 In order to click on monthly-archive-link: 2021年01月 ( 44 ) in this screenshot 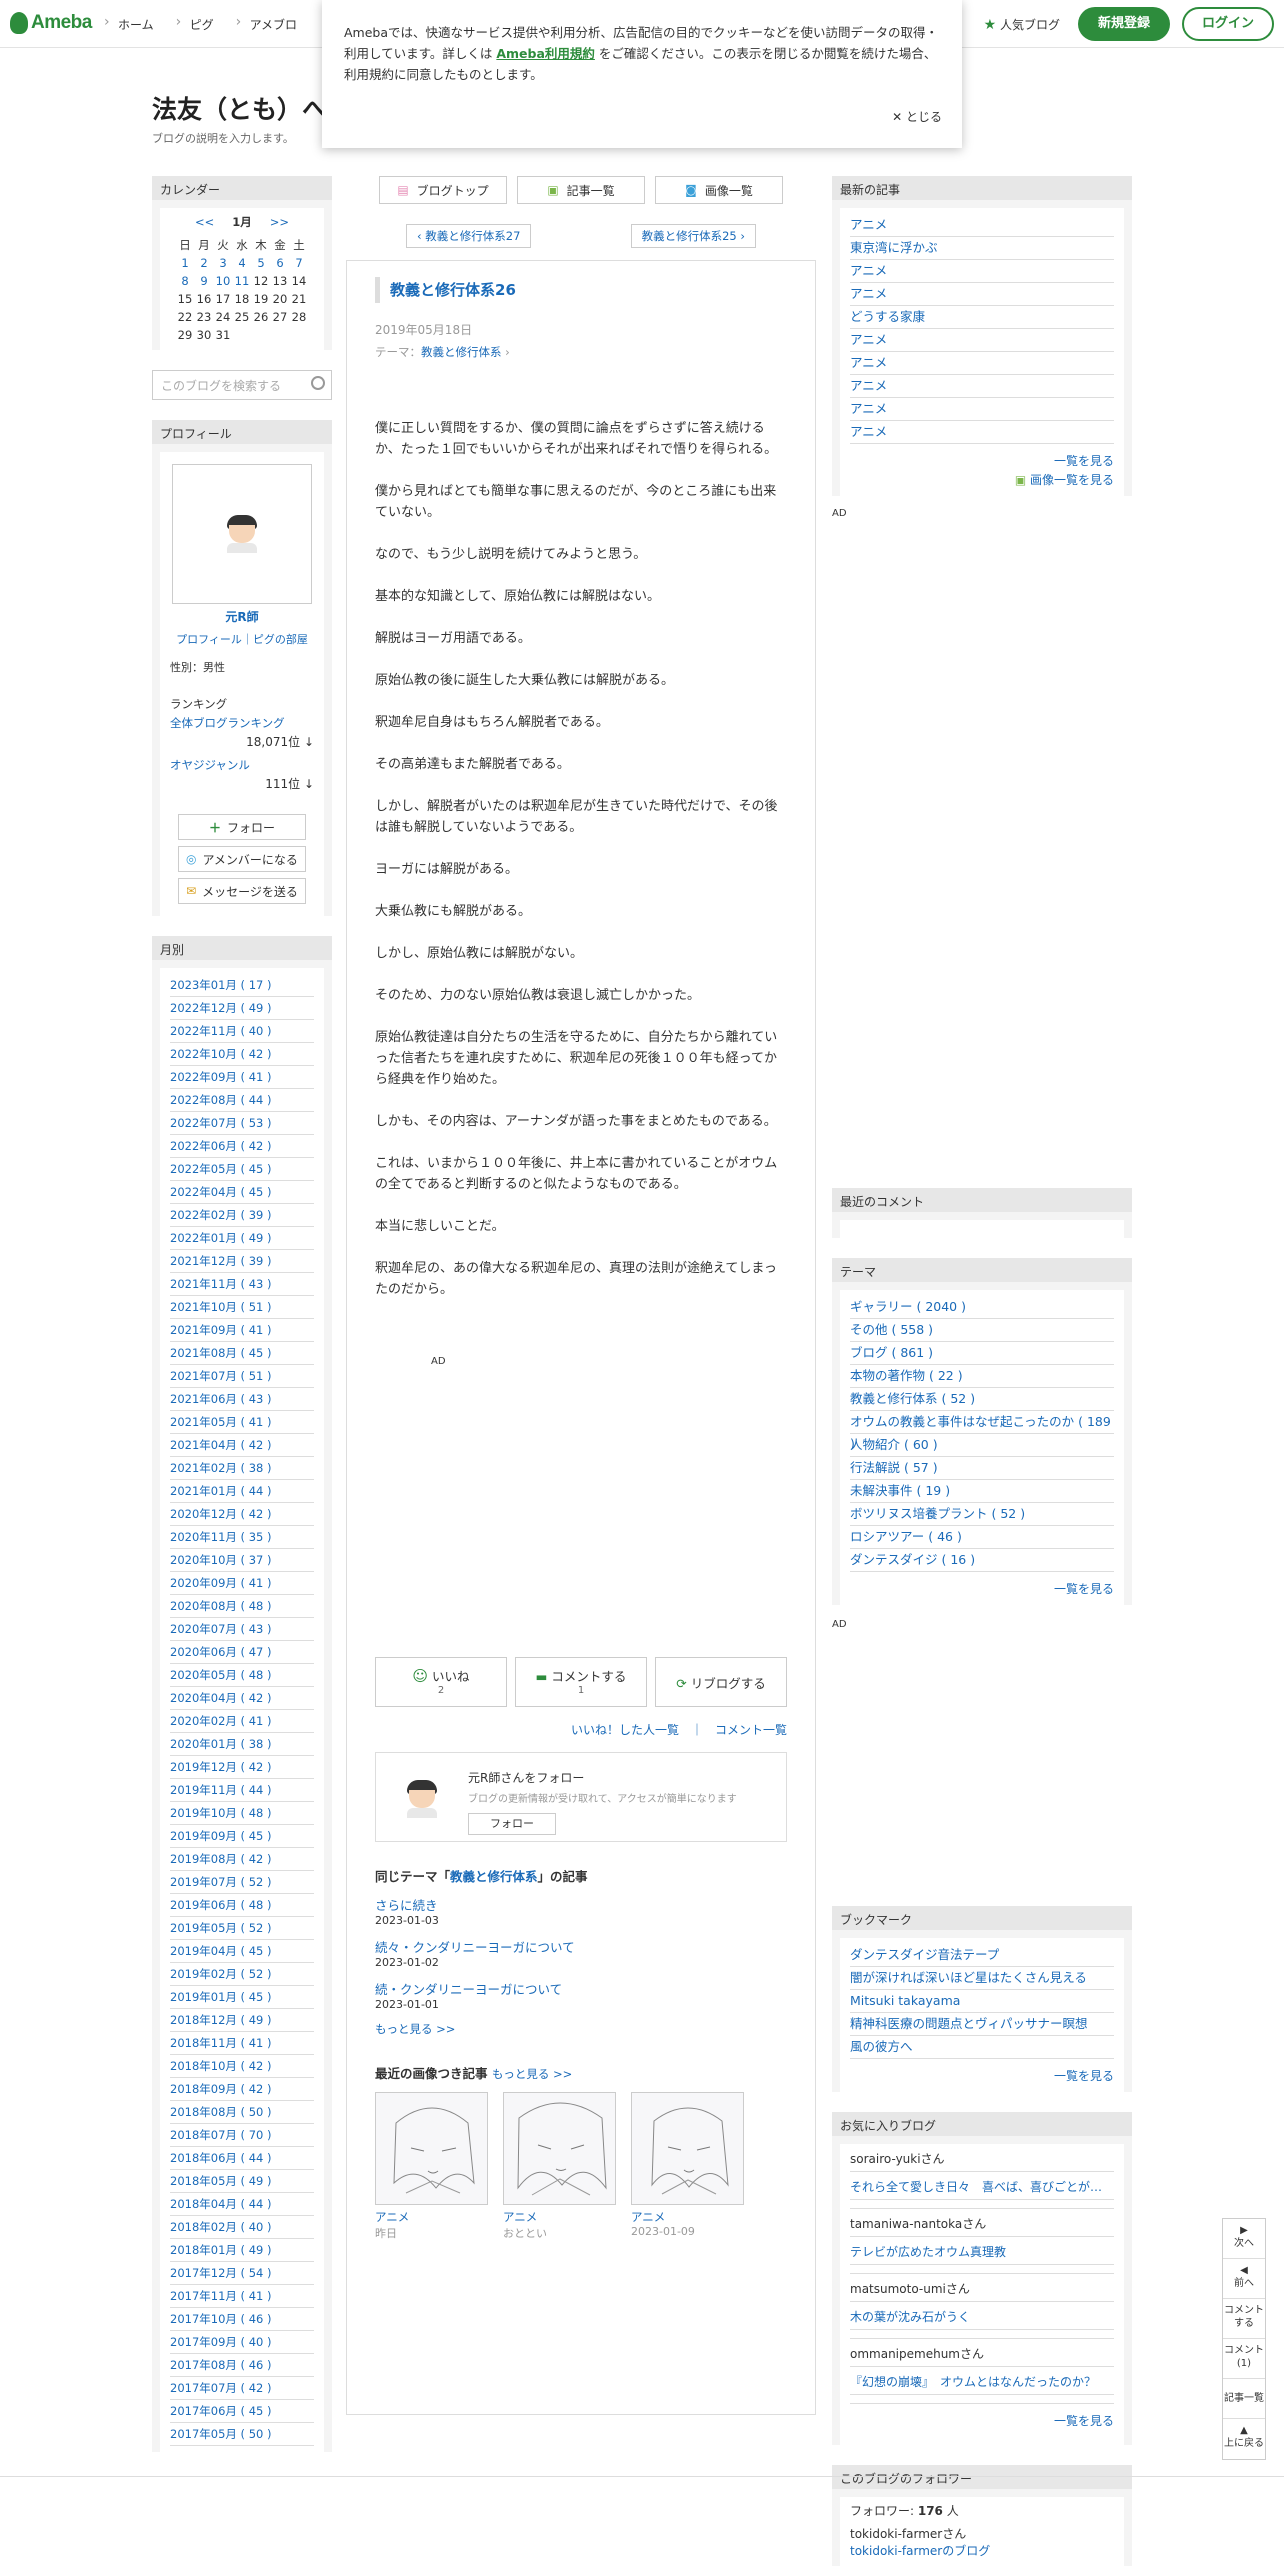, I will do `click(242, 1491)`.